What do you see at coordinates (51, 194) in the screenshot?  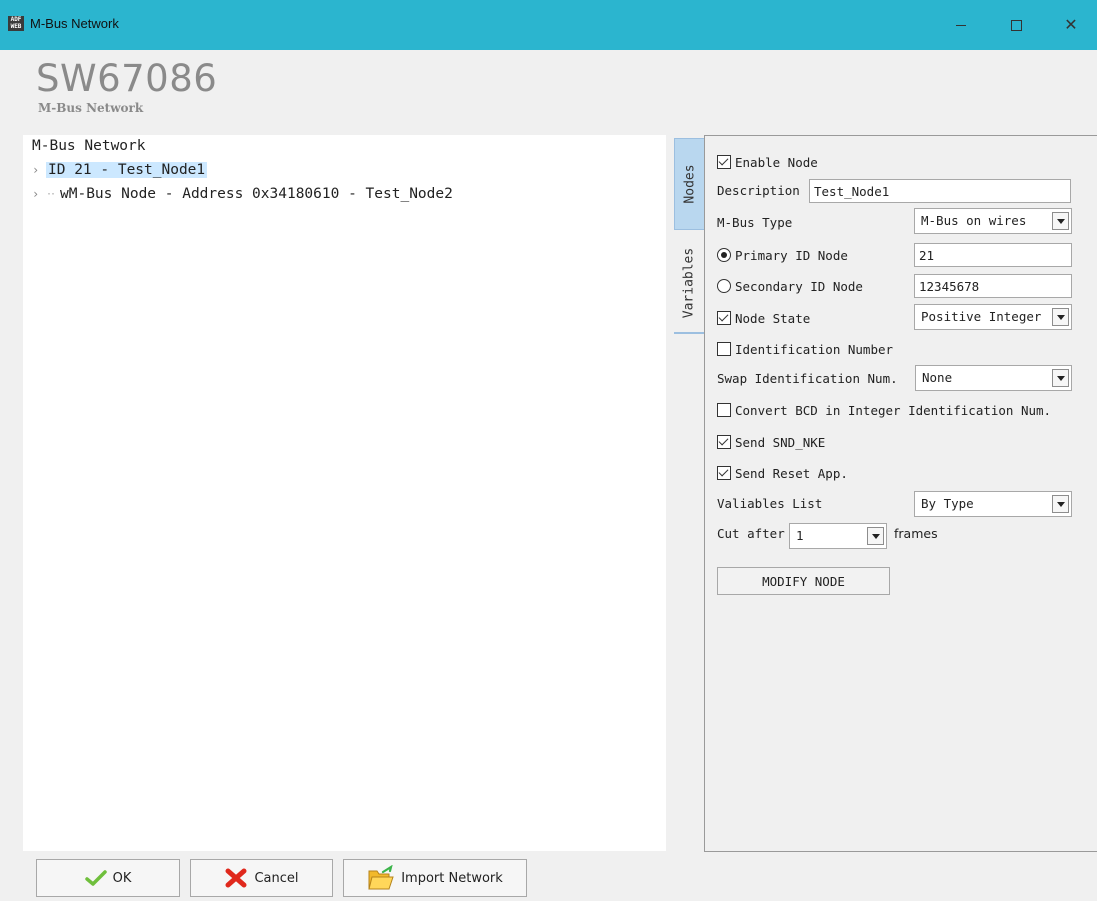 I see `tree-connector: ··` at bounding box center [51, 194].